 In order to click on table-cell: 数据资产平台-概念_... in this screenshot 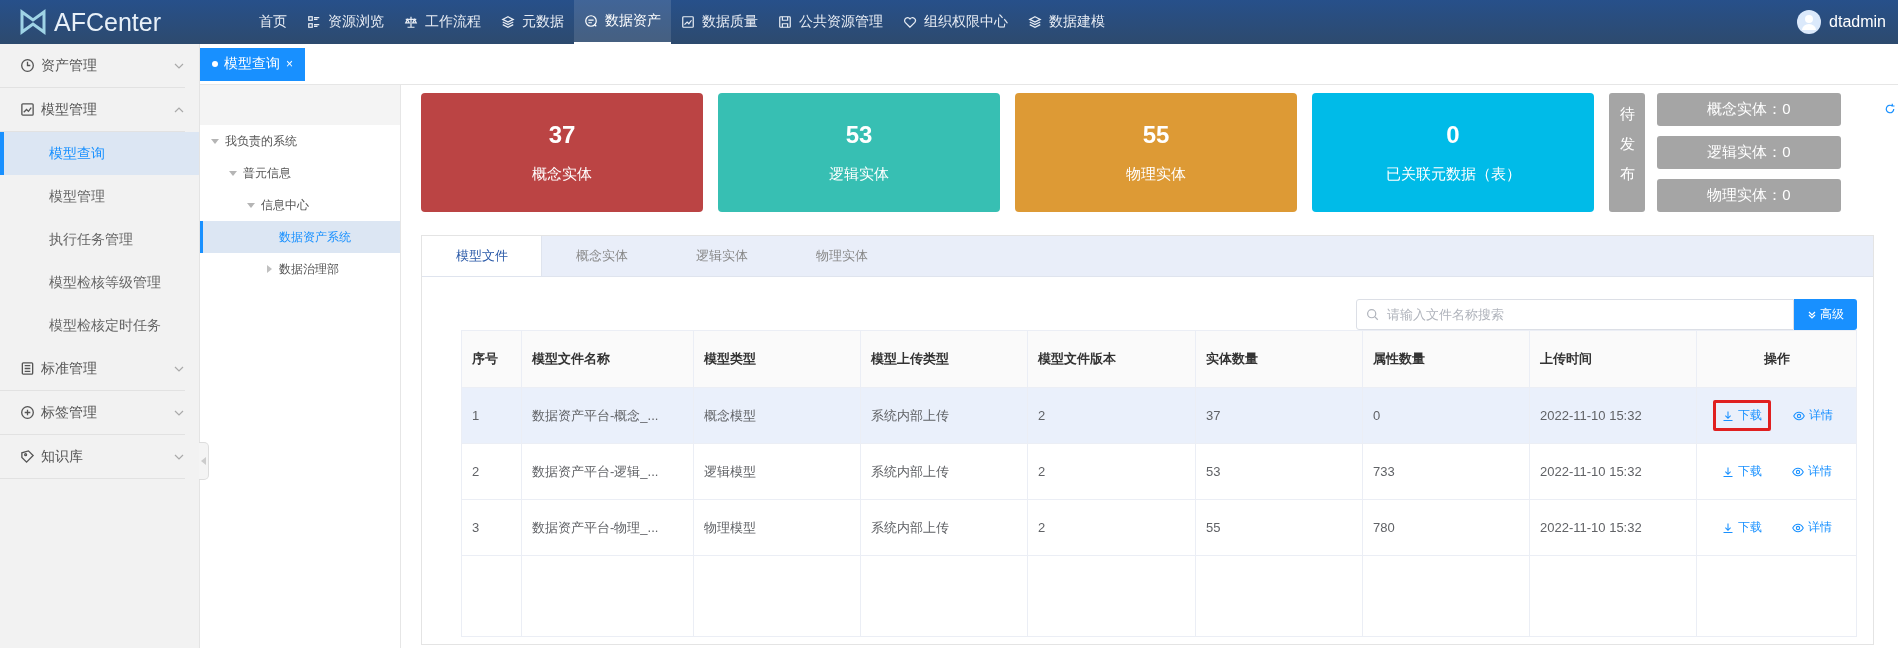, I will do `click(607, 415)`.